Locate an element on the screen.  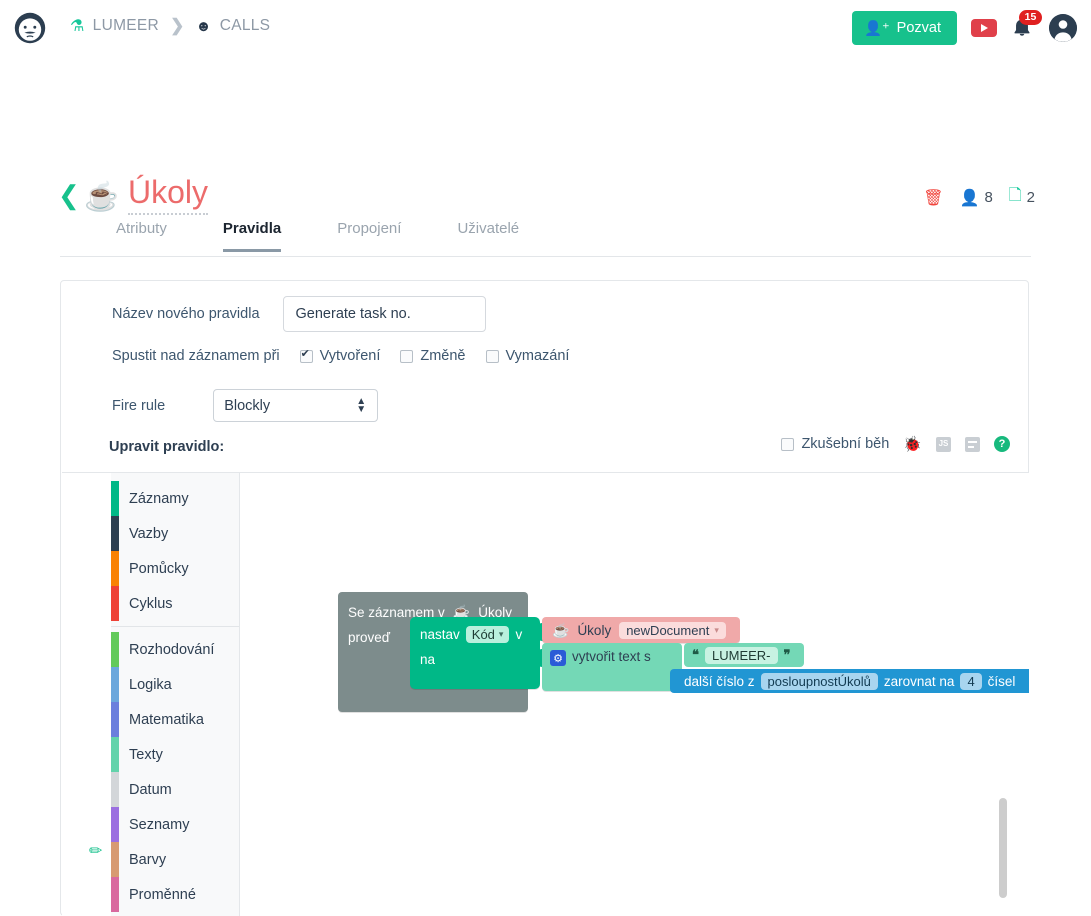
lumeer-logo-icon is located at coordinates (30, 28).